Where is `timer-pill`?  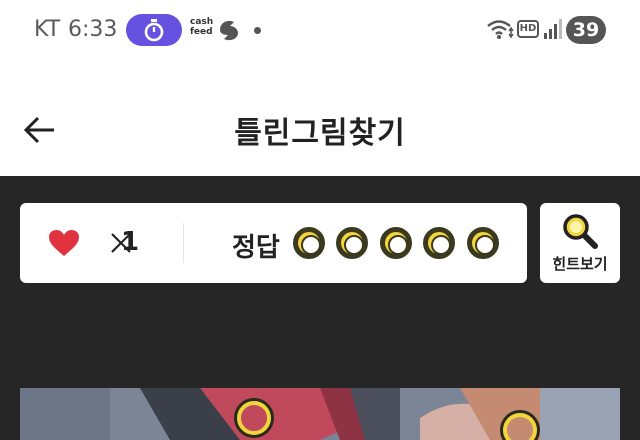 timer-pill is located at coordinates (154, 30).